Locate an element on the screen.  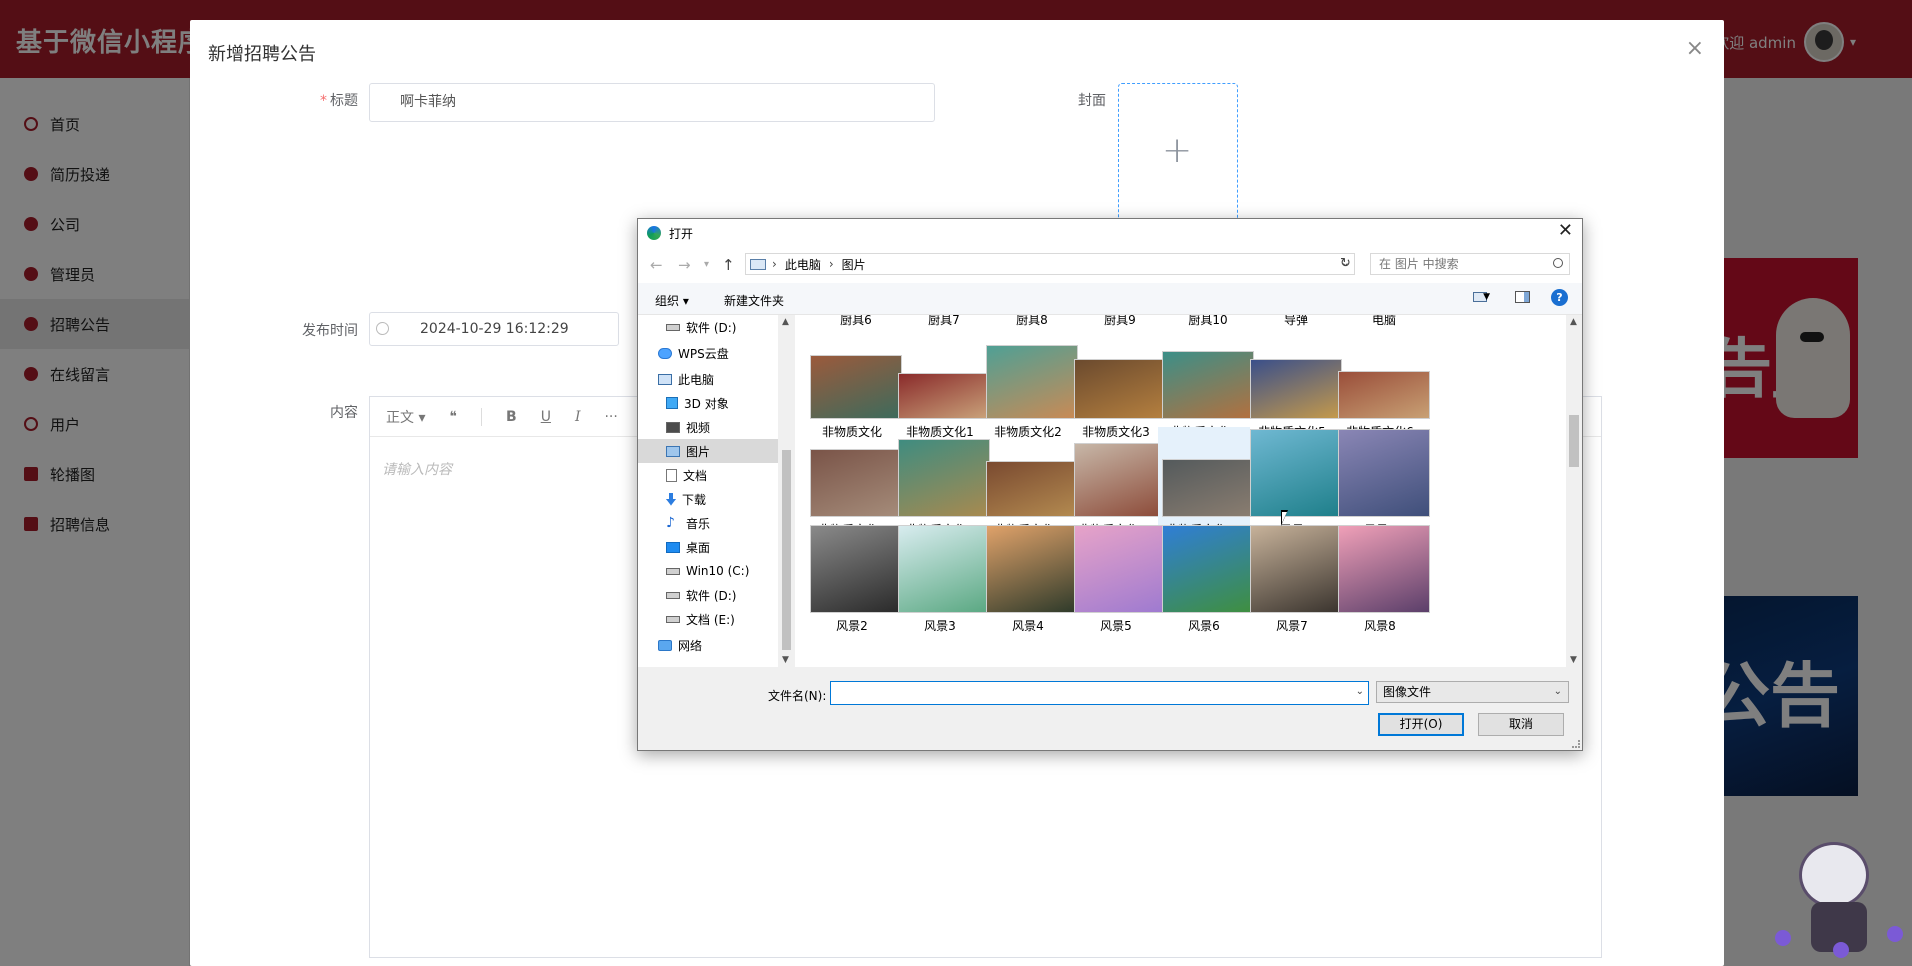
nav-tree-item: 文档 is located at coordinates (708, 475).